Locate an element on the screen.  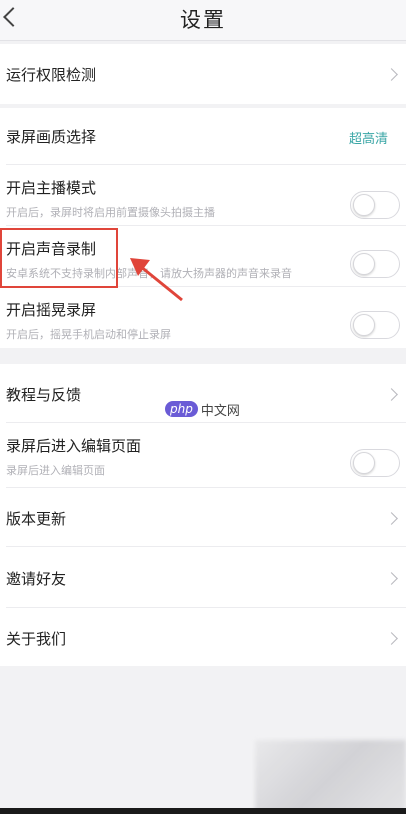
bottom-bar is located at coordinates (203, 811).